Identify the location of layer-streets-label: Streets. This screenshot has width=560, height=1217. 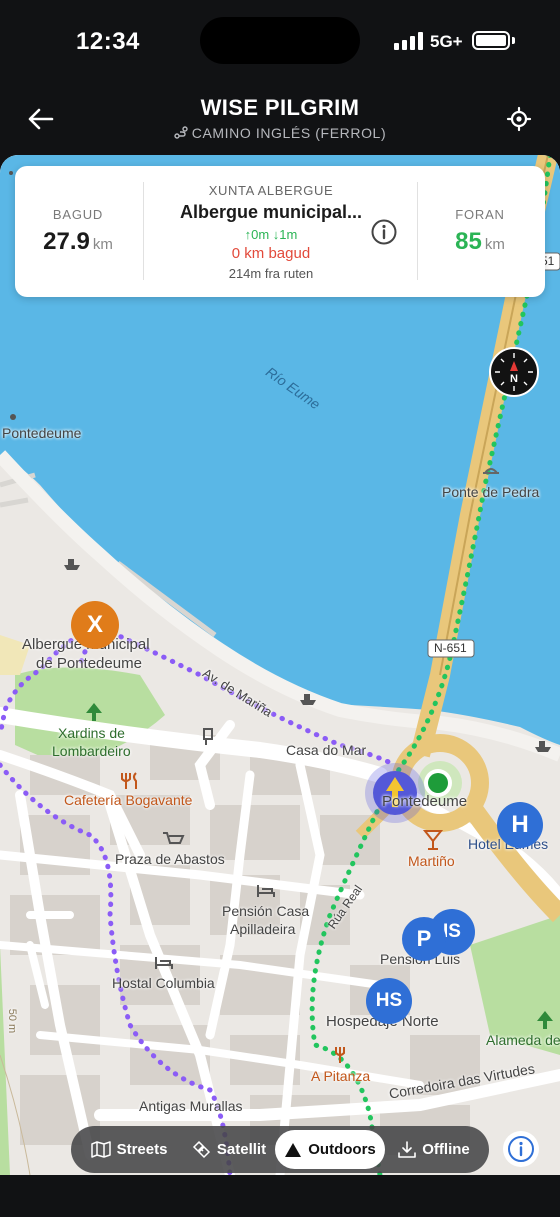
(142, 1149).